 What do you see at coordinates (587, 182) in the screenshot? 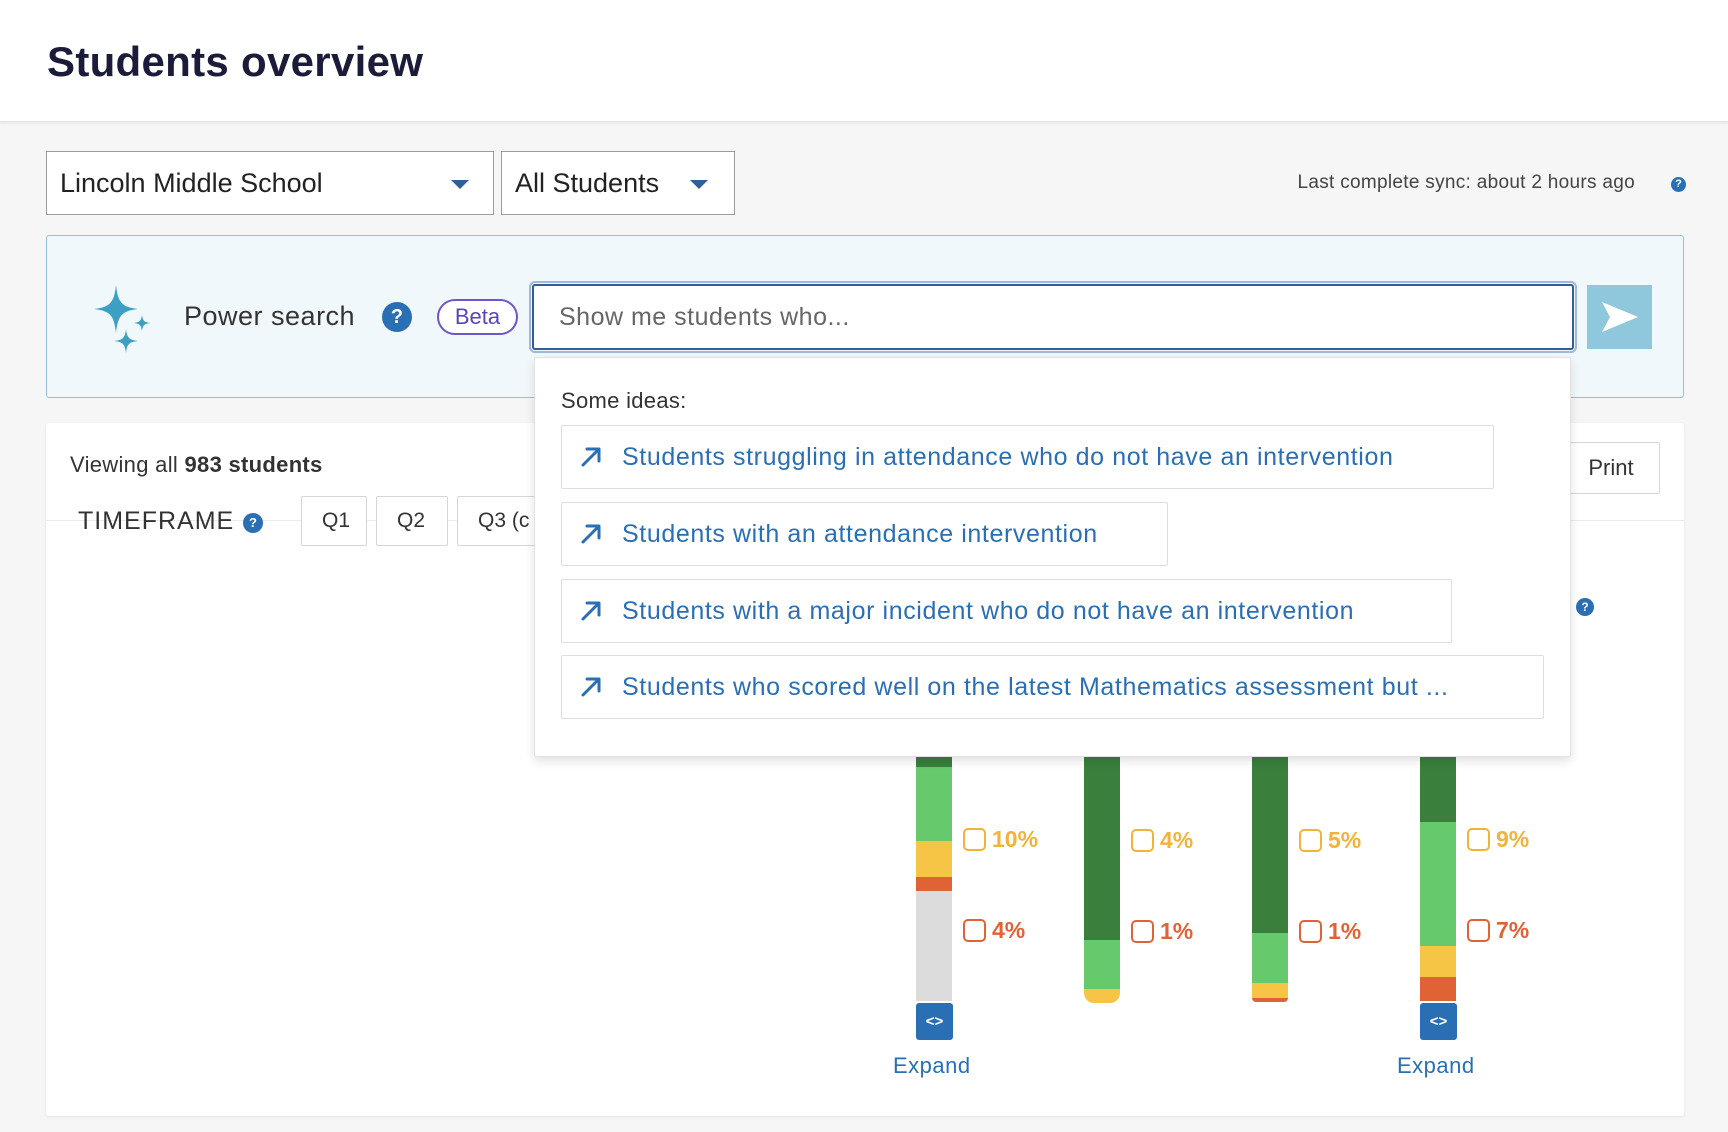
I see `student-group-select-value: All Students` at bounding box center [587, 182].